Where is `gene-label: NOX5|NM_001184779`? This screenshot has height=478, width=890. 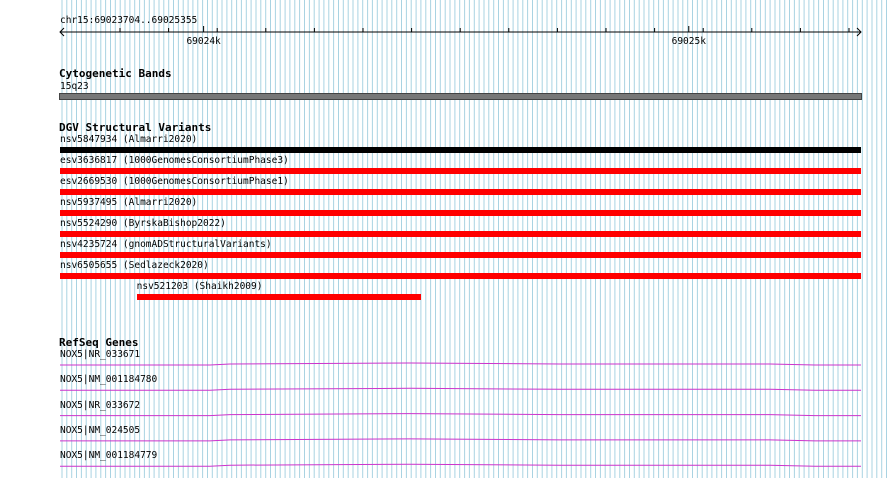
gene-label: NOX5|NM_001184779 is located at coordinates (109, 456).